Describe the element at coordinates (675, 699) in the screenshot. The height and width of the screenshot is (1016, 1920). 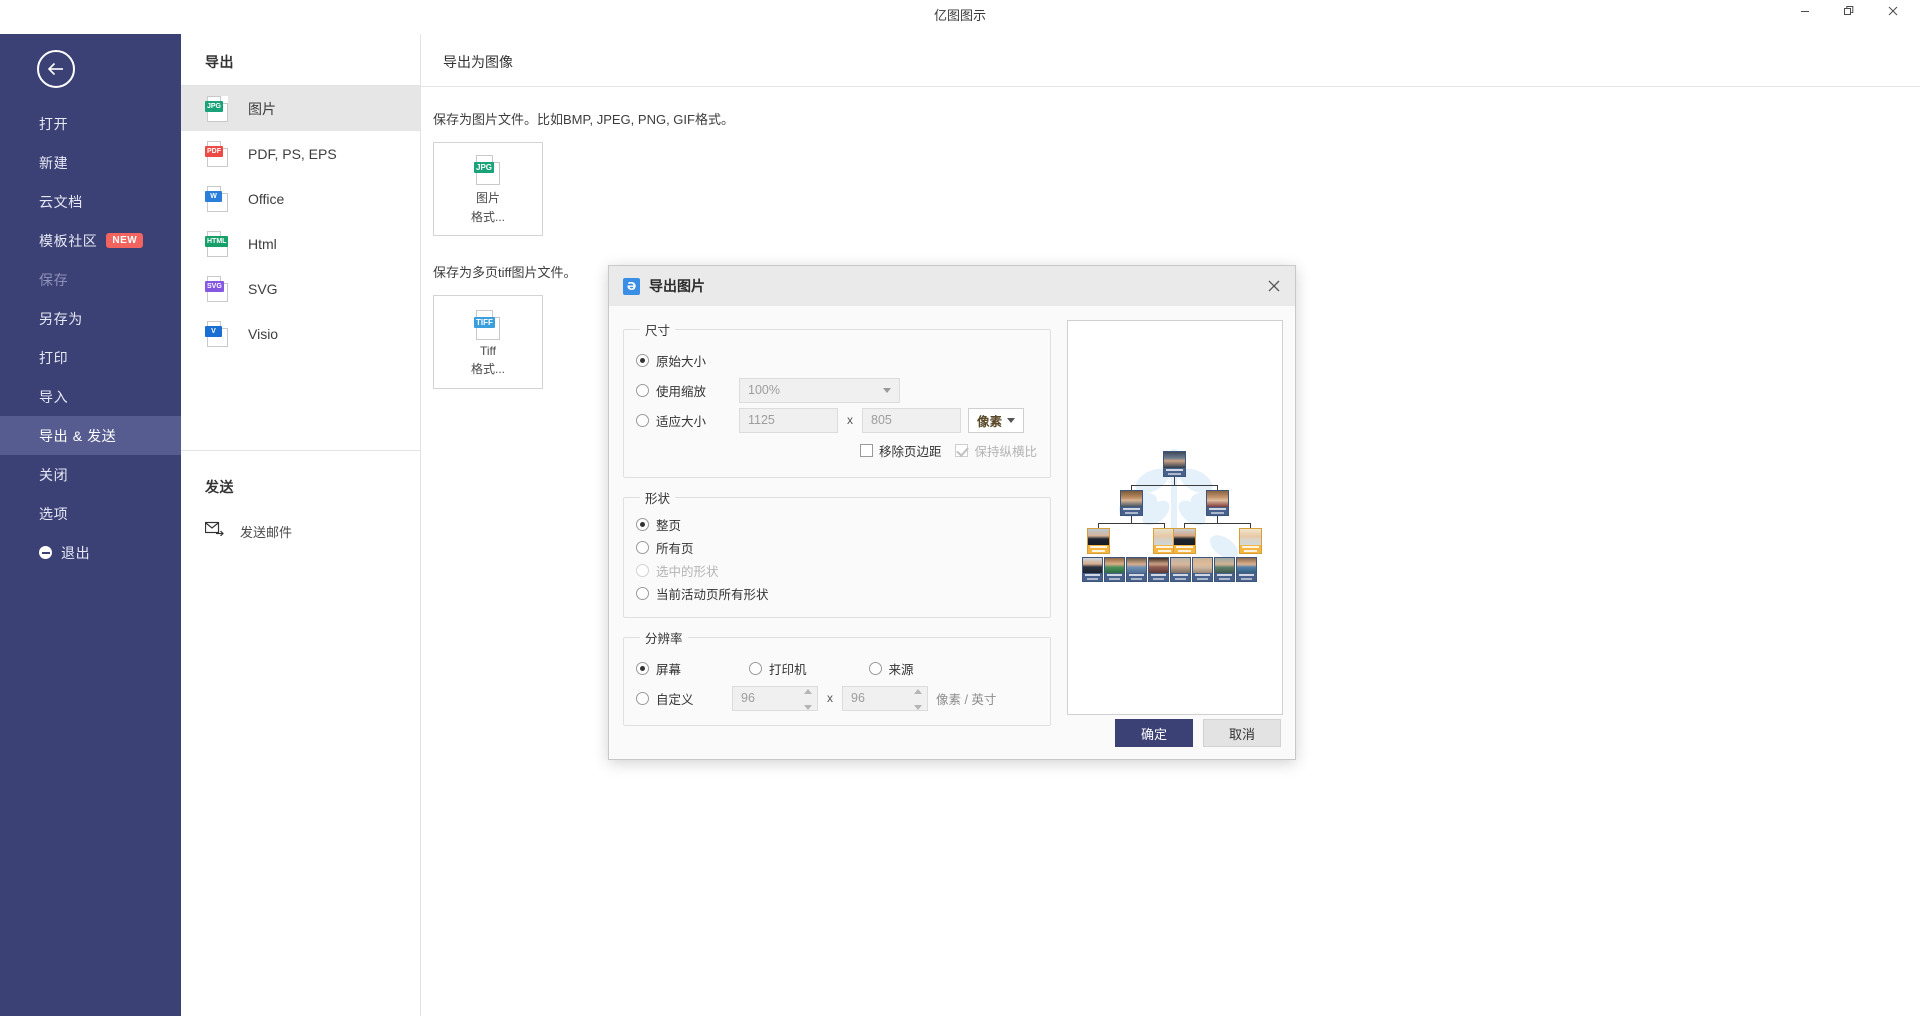
I see `resolution-custom-label: 自定义` at that location.